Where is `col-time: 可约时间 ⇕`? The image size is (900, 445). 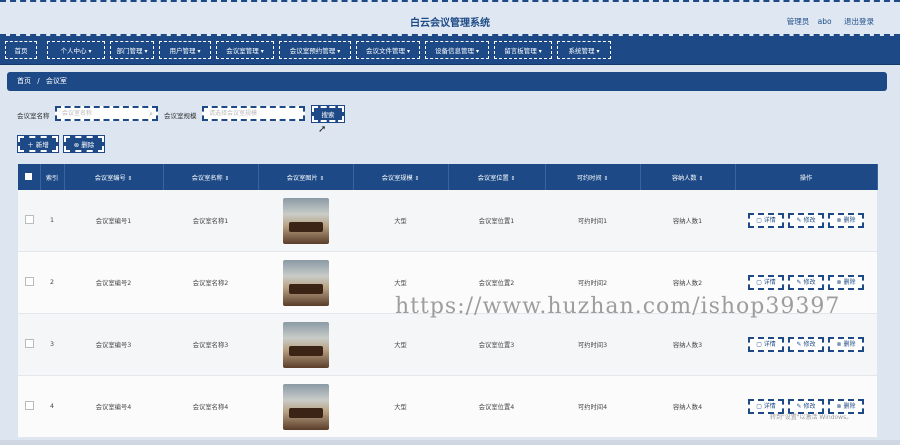 col-time: 可约时间 ⇕ is located at coordinates (593, 177).